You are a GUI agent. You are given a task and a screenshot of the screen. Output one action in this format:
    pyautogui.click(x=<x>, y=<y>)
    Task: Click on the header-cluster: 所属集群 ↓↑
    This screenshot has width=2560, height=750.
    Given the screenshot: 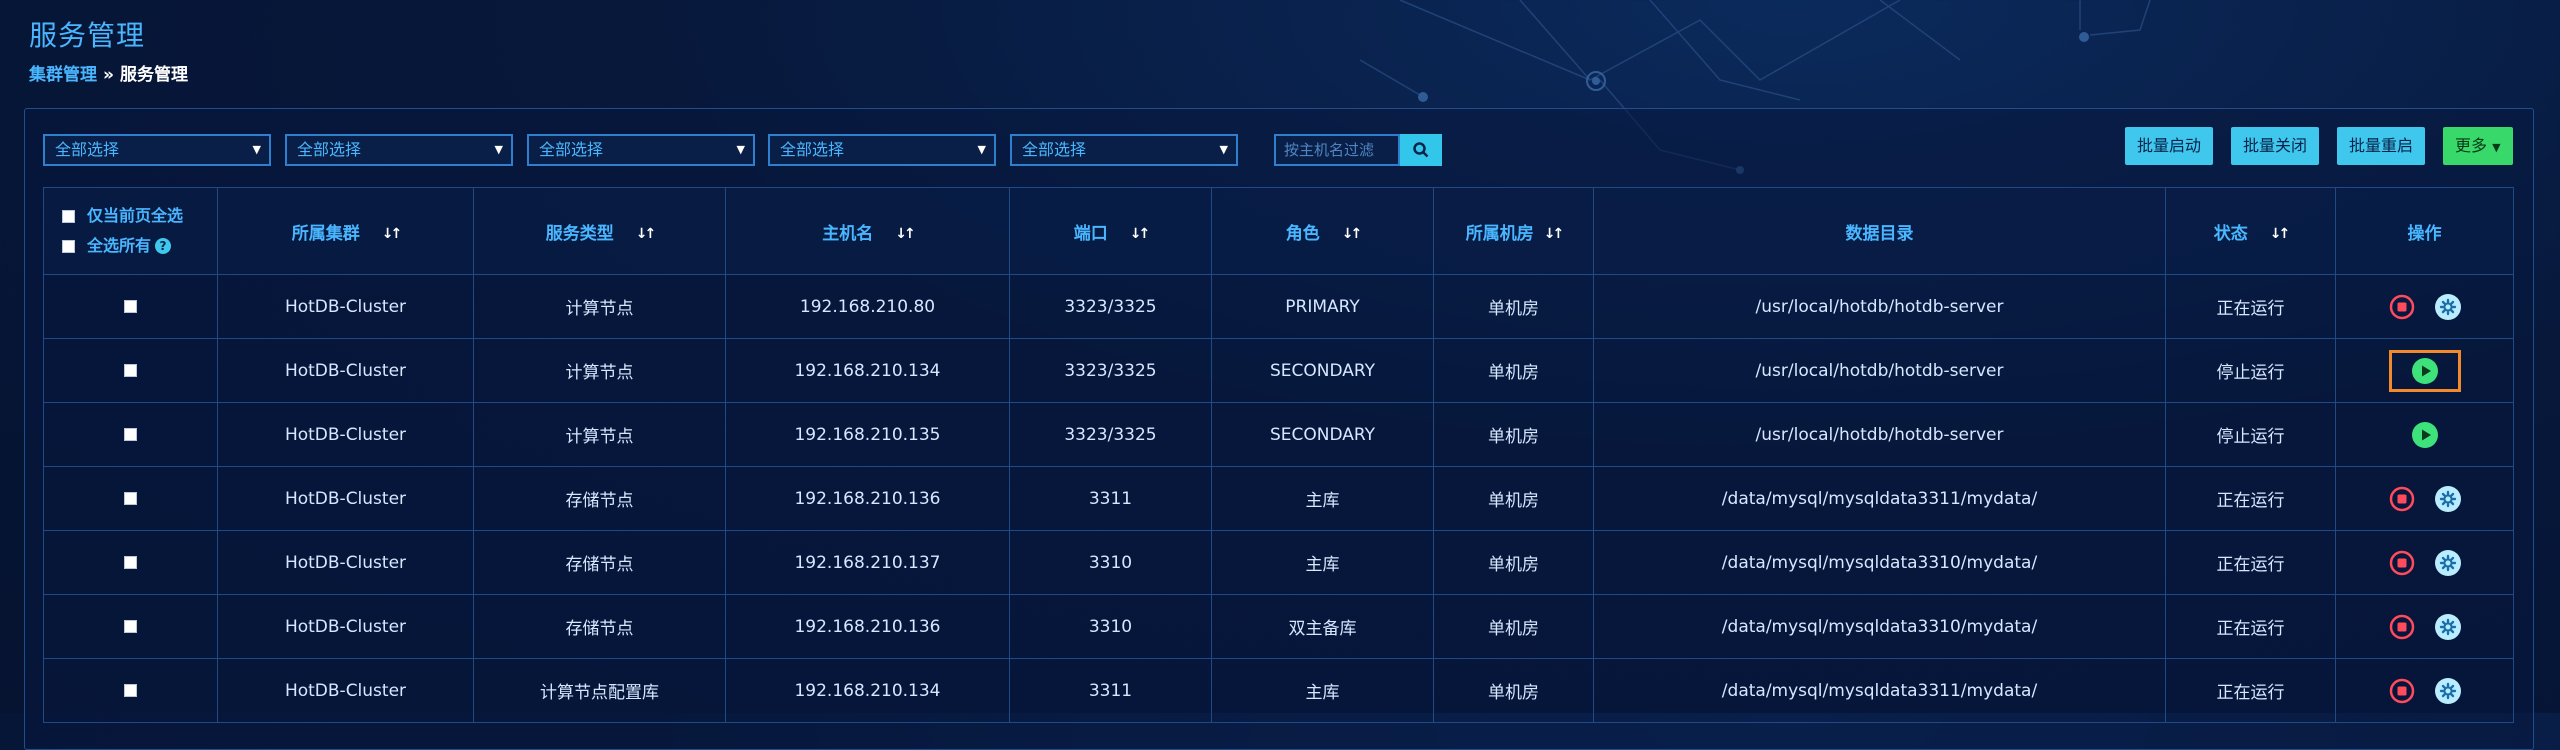 What is the action you would take?
    pyautogui.click(x=345, y=231)
    